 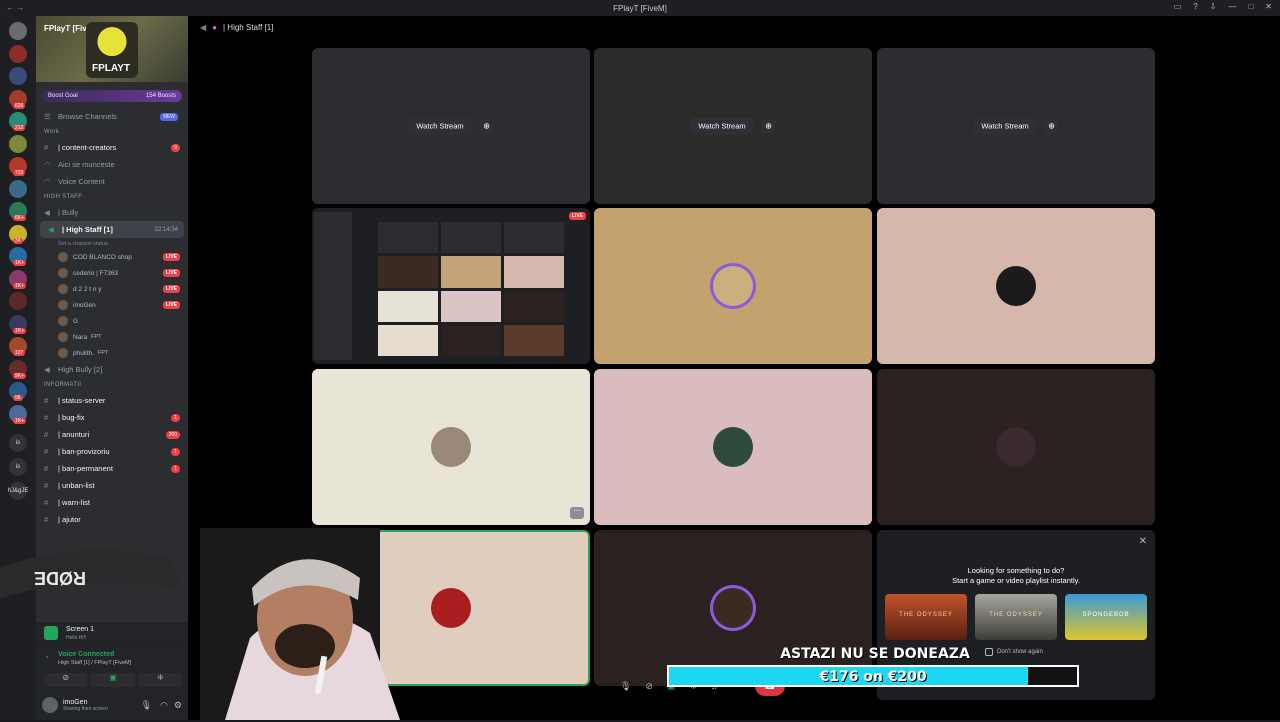 What do you see at coordinates (451, 447) in the screenshot?
I see `participant-tile: ⋯` at bounding box center [451, 447].